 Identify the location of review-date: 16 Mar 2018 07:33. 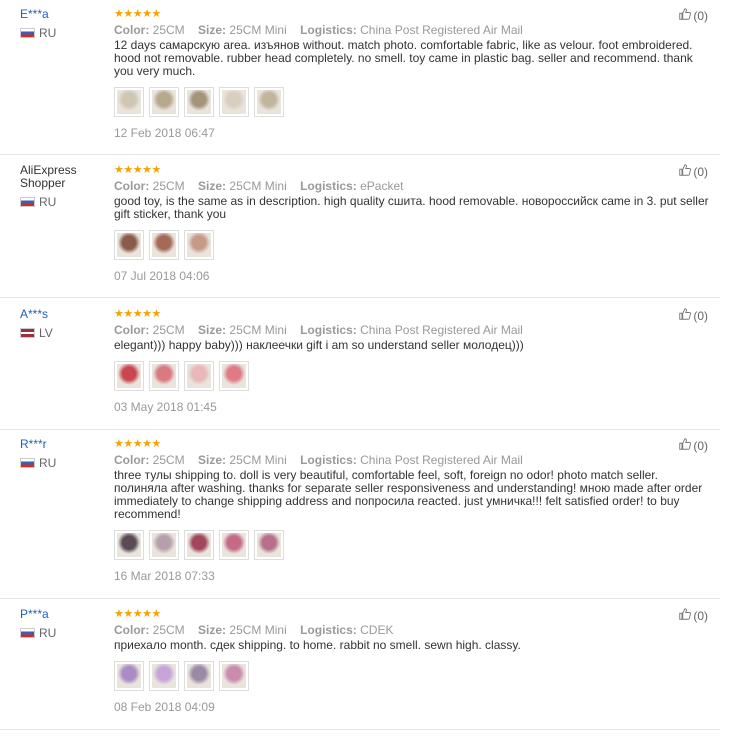
(164, 576).